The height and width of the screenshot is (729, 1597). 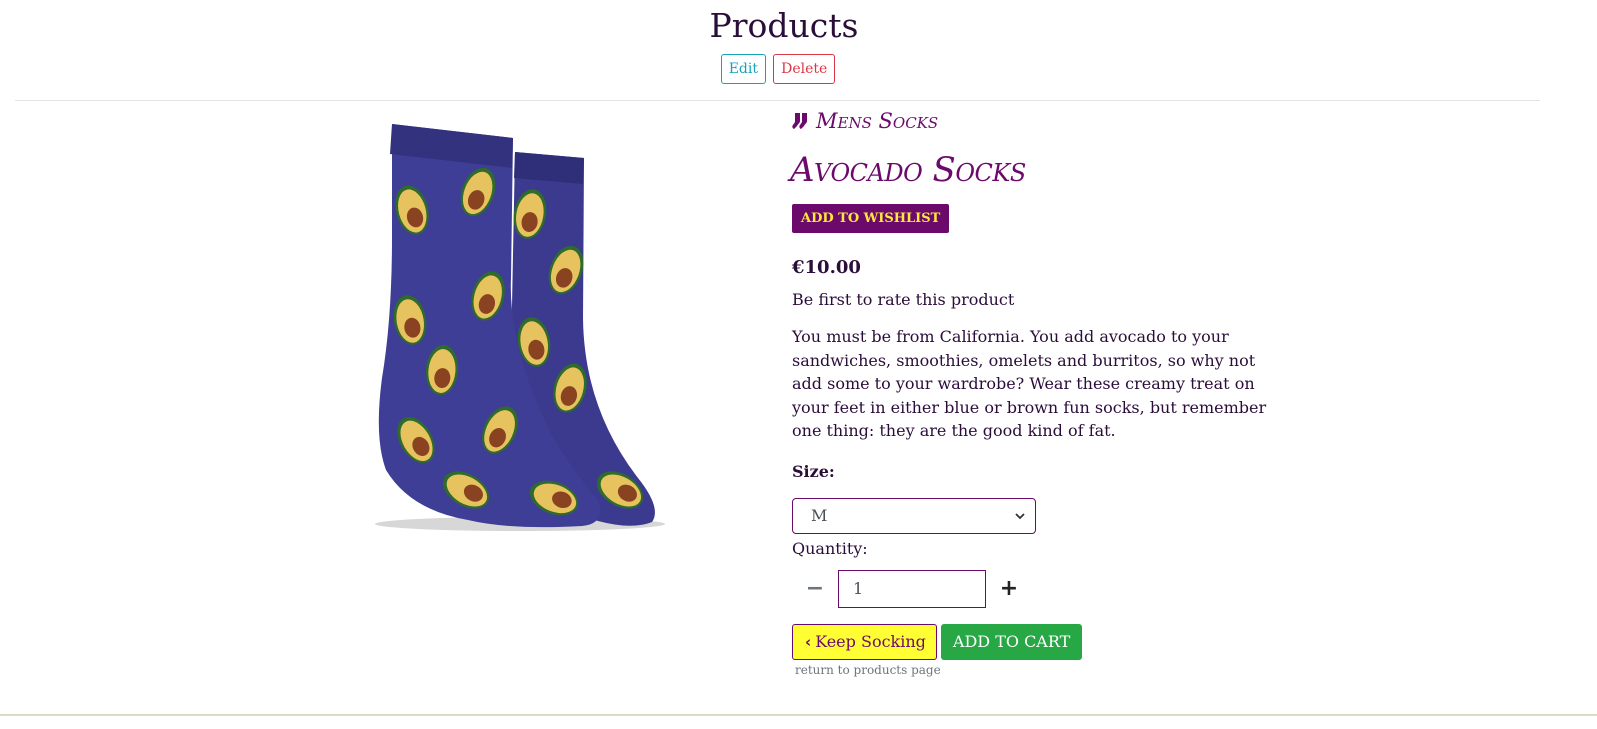 I want to click on add-to-cart-button: ADD TO CART, so click(x=1011, y=641).